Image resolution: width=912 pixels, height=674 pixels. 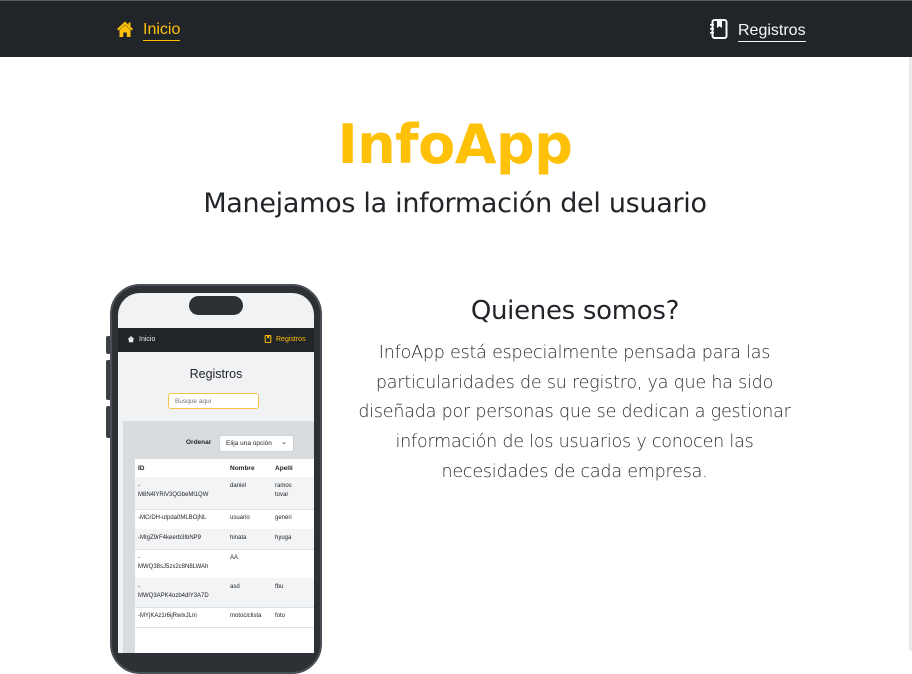 What do you see at coordinates (256, 443) in the screenshot?
I see `mockup-order-select: Elija una opción ⌄` at bounding box center [256, 443].